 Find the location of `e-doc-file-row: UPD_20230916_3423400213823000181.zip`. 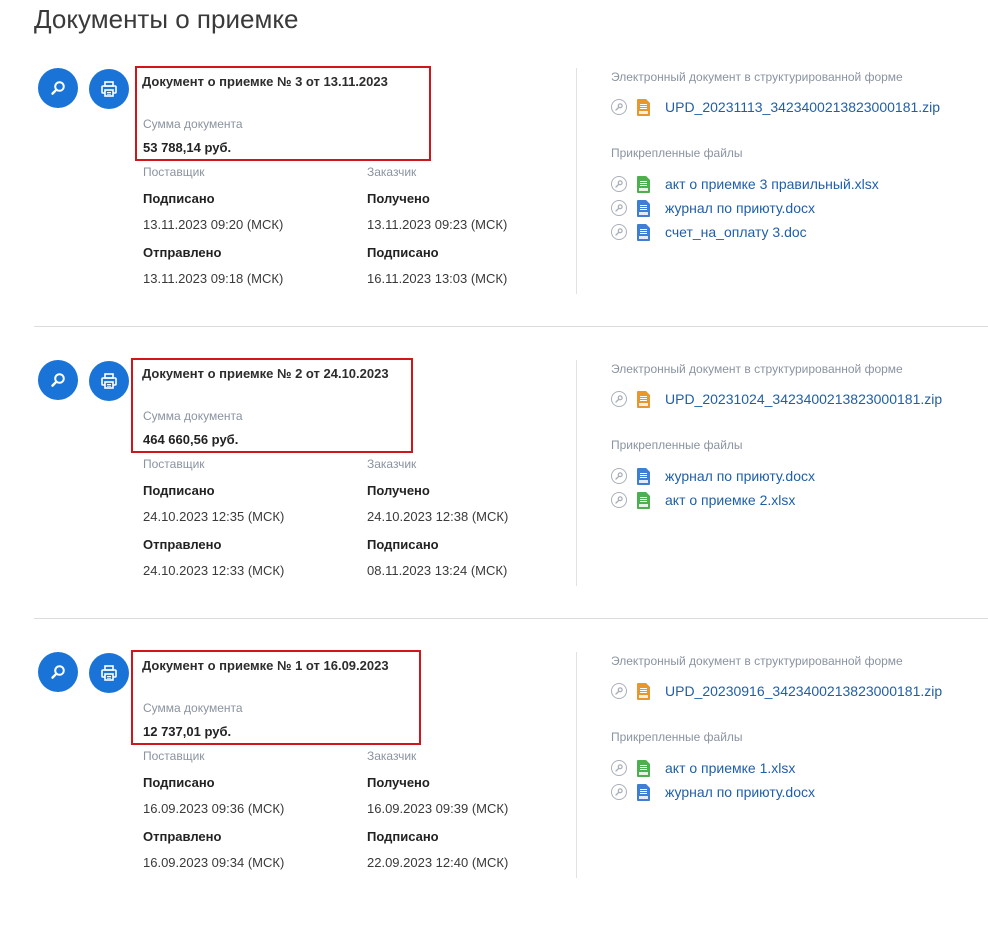

e-doc-file-row: UPD_20230916_3423400213823000181.zip is located at coordinates (776, 691).